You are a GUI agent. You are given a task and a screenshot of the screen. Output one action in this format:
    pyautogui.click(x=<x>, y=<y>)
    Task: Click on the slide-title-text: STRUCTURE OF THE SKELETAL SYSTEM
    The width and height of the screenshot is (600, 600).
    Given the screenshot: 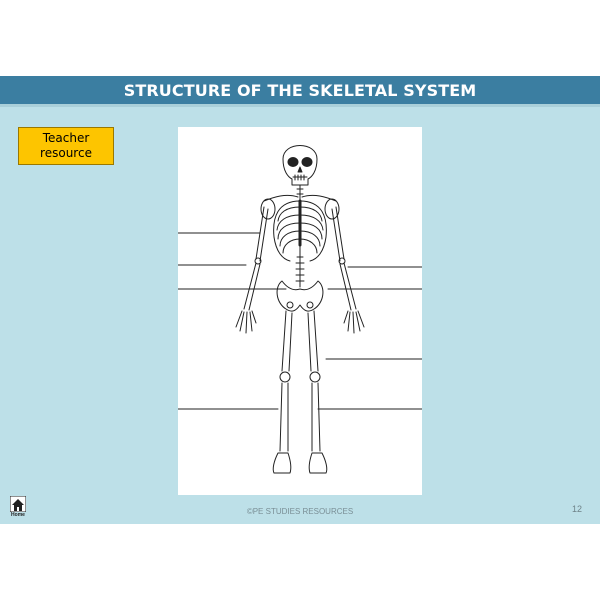 What is the action you would take?
    pyautogui.click(x=300, y=90)
    